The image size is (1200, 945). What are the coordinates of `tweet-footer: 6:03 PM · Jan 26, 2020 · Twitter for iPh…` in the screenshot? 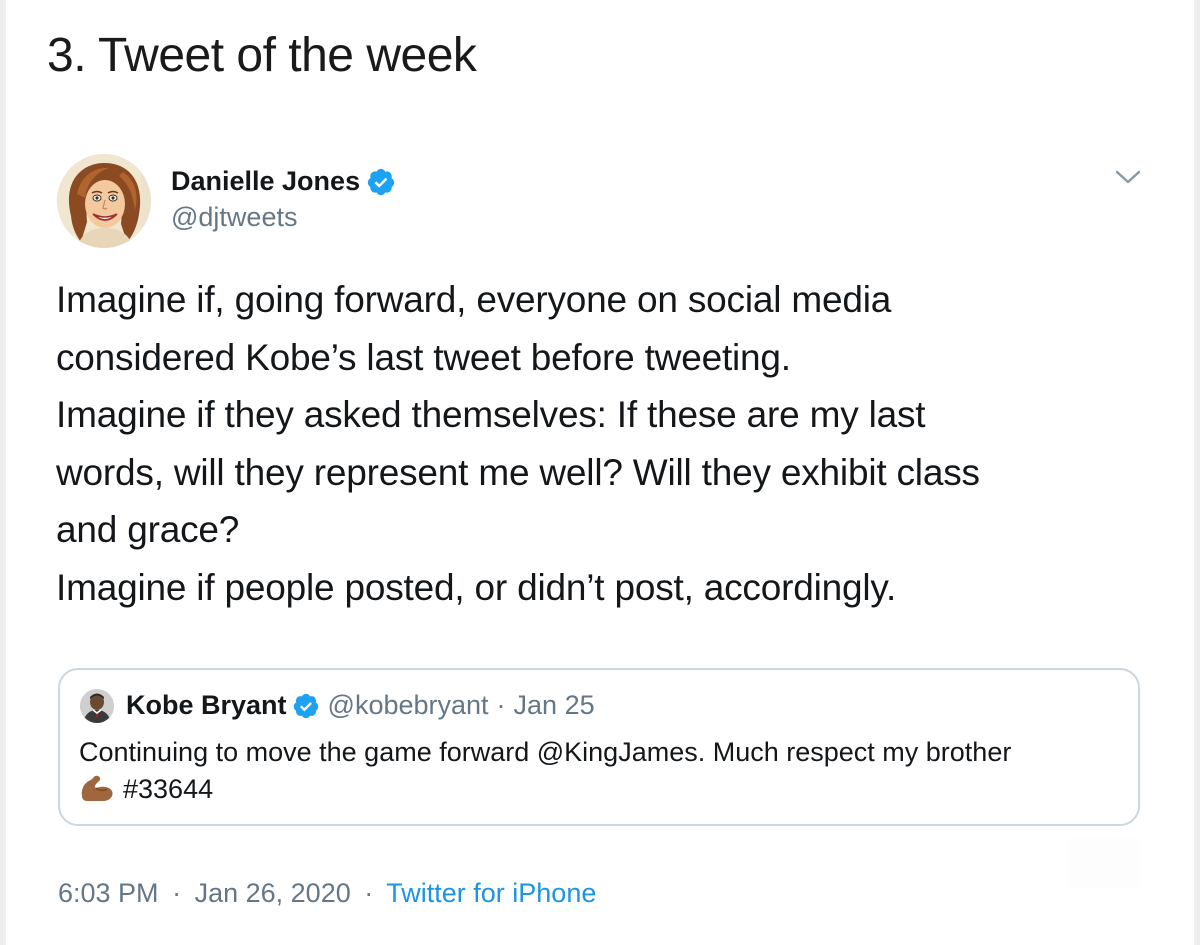 It's located at (327, 893).